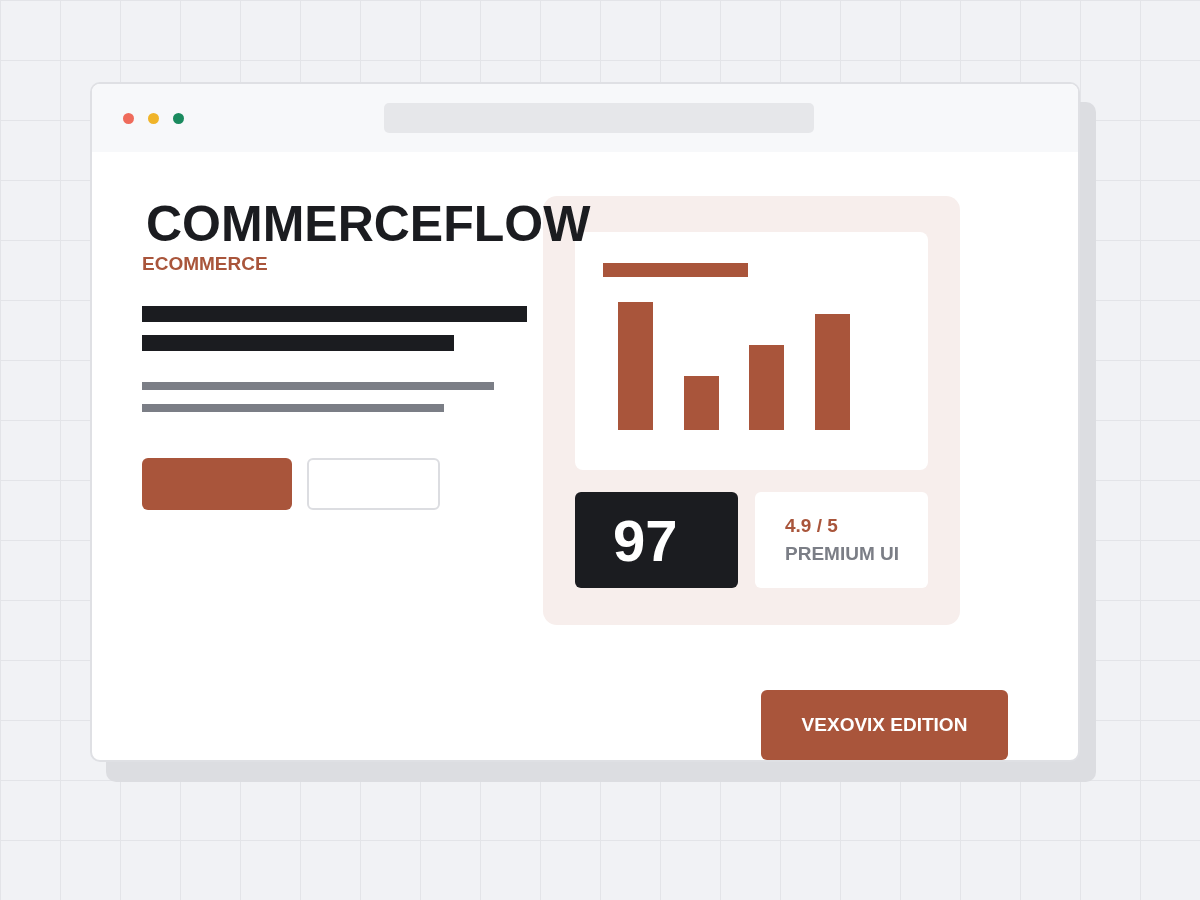 Image resolution: width=1200 pixels, height=900 pixels. I want to click on brand-title: COMMERCEFLOW, so click(368, 225).